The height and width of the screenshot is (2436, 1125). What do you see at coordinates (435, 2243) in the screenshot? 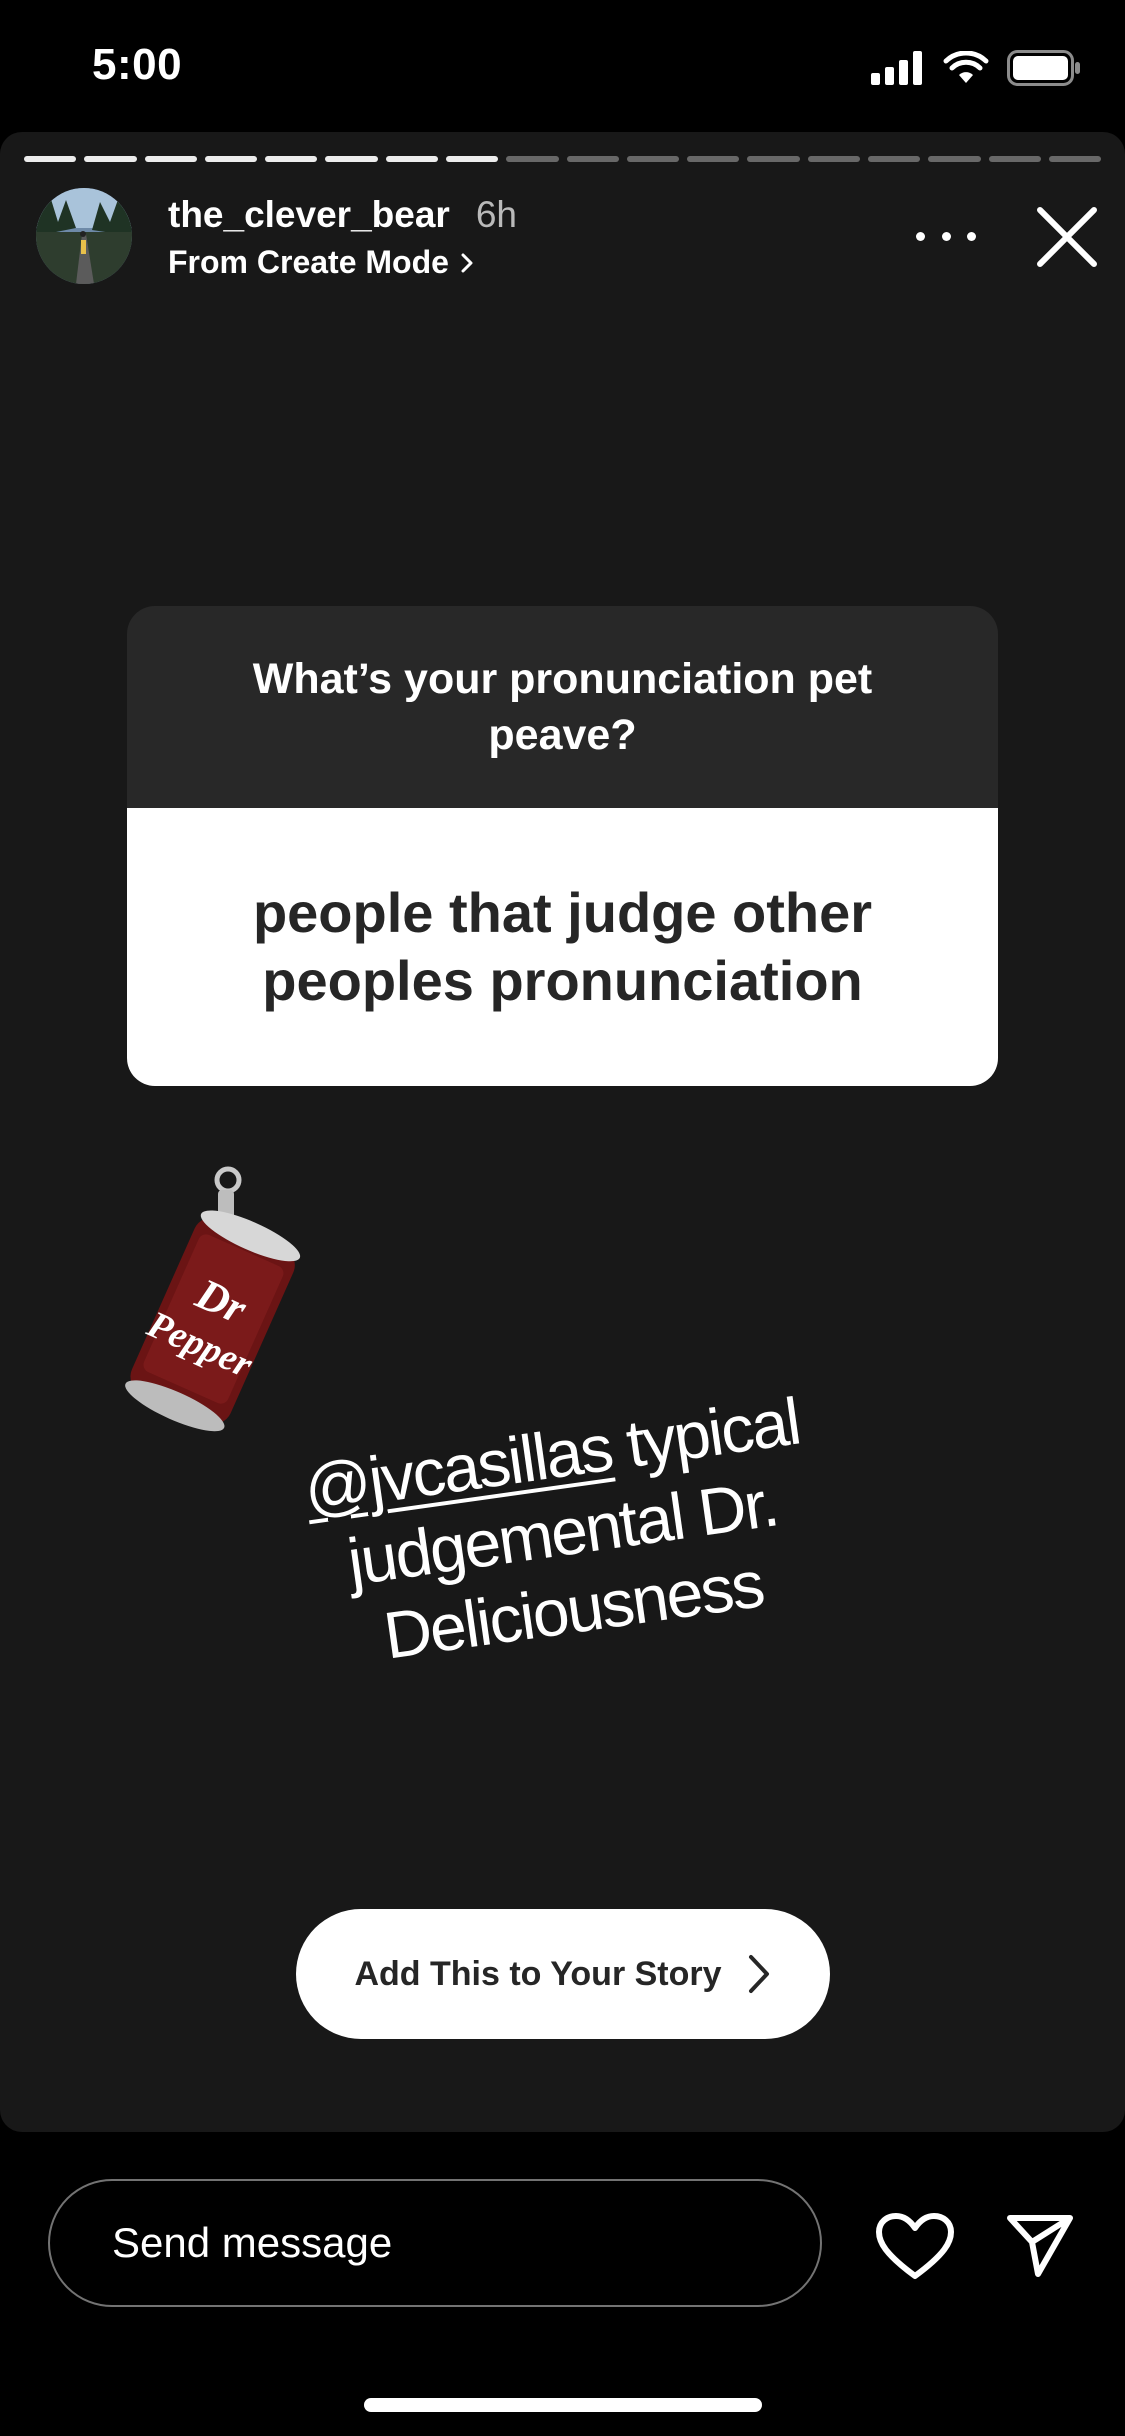
I see `send-message-input: Send message` at bounding box center [435, 2243].